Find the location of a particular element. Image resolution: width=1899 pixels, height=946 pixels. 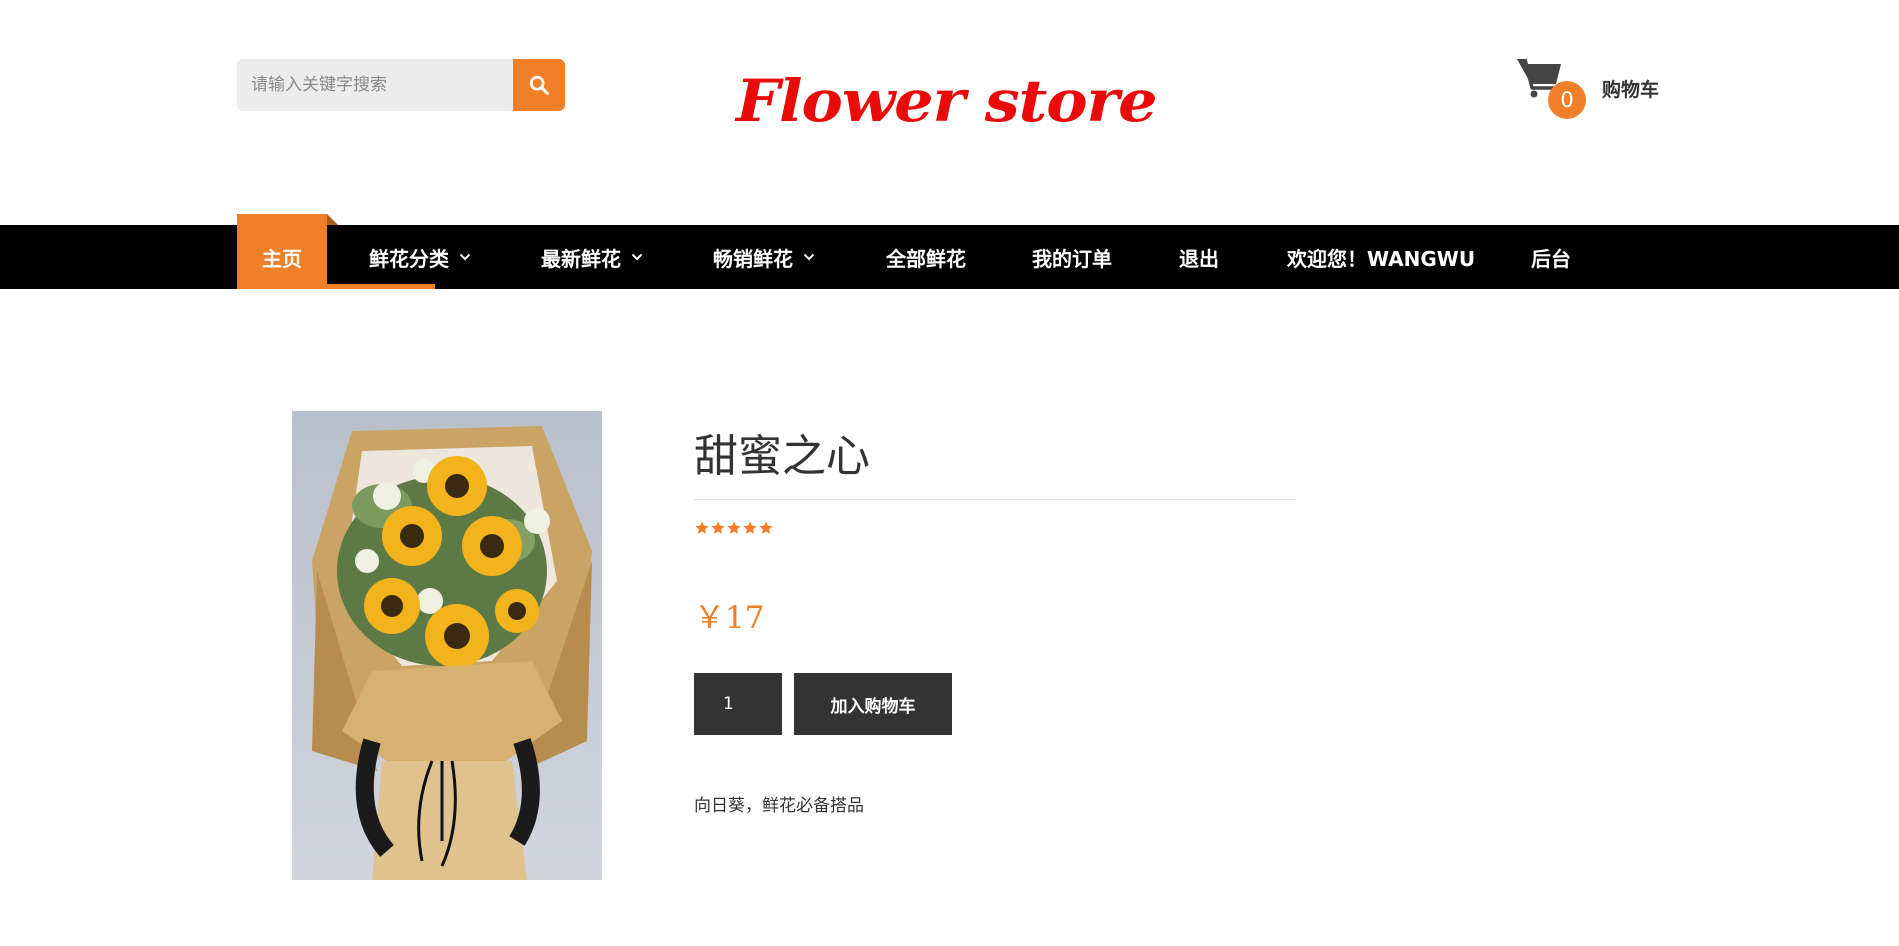

nav-item-label: 后台 is located at coordinates (1551, 258).